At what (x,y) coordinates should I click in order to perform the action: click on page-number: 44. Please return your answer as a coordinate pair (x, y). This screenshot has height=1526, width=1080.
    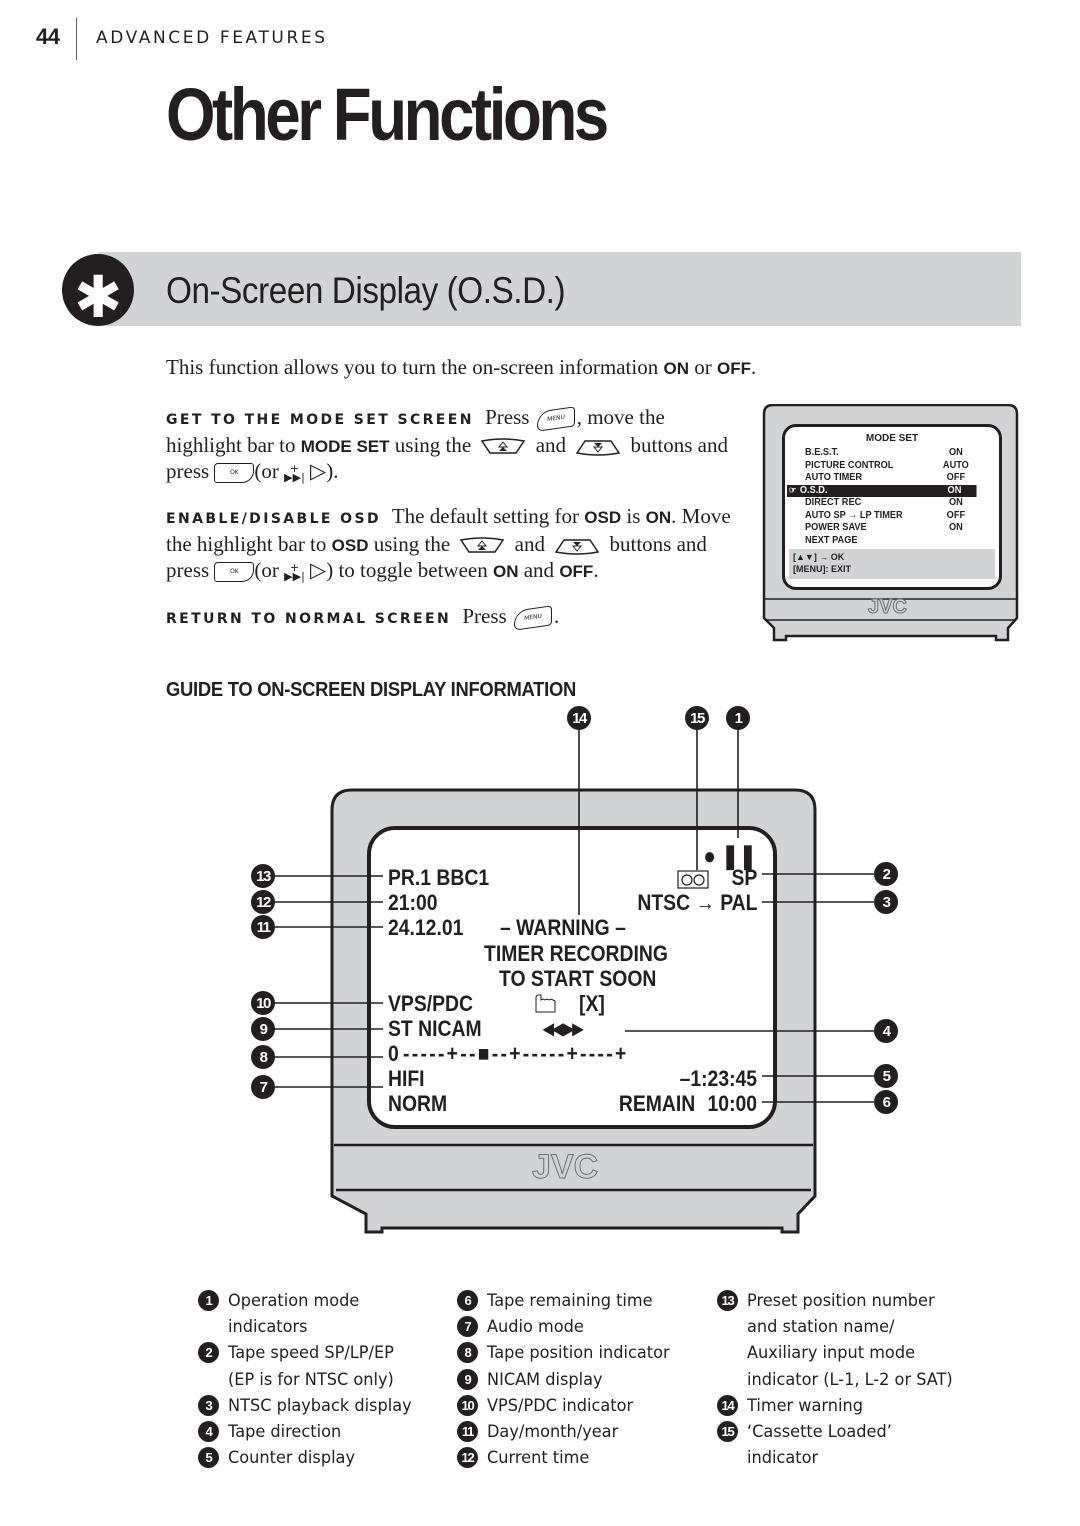
    Looking at the image, I should click on (48, 36).